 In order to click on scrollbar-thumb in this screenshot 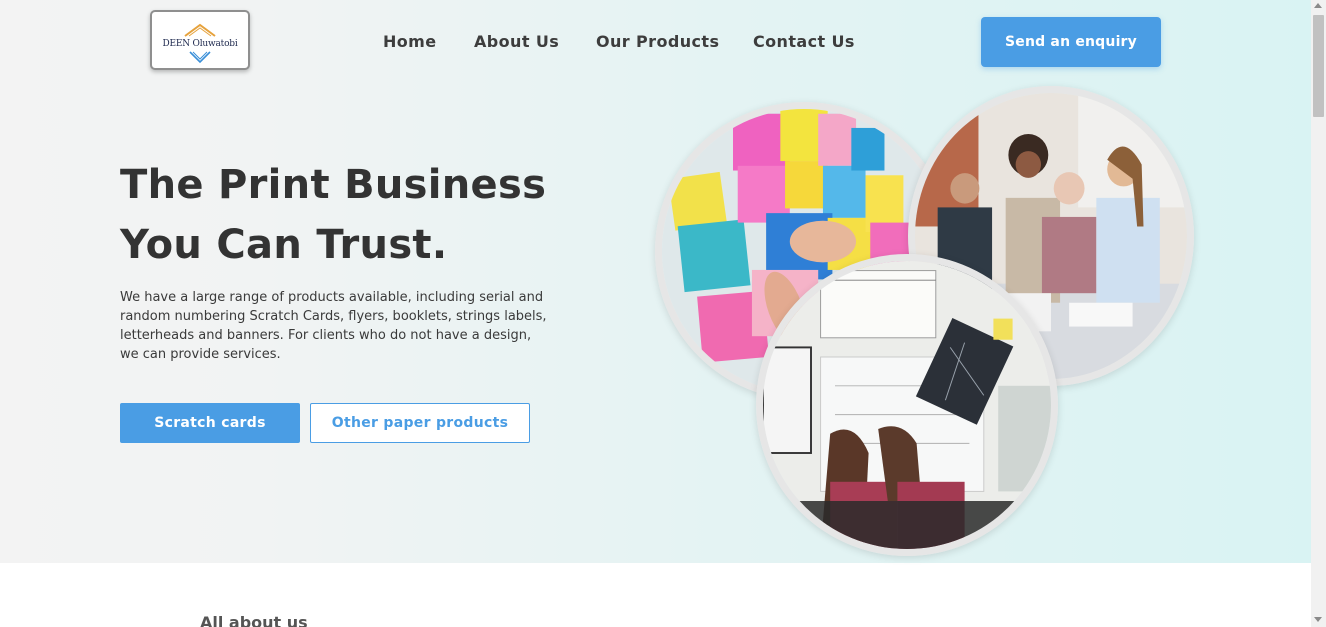, I will do `click(1318, 66)`.